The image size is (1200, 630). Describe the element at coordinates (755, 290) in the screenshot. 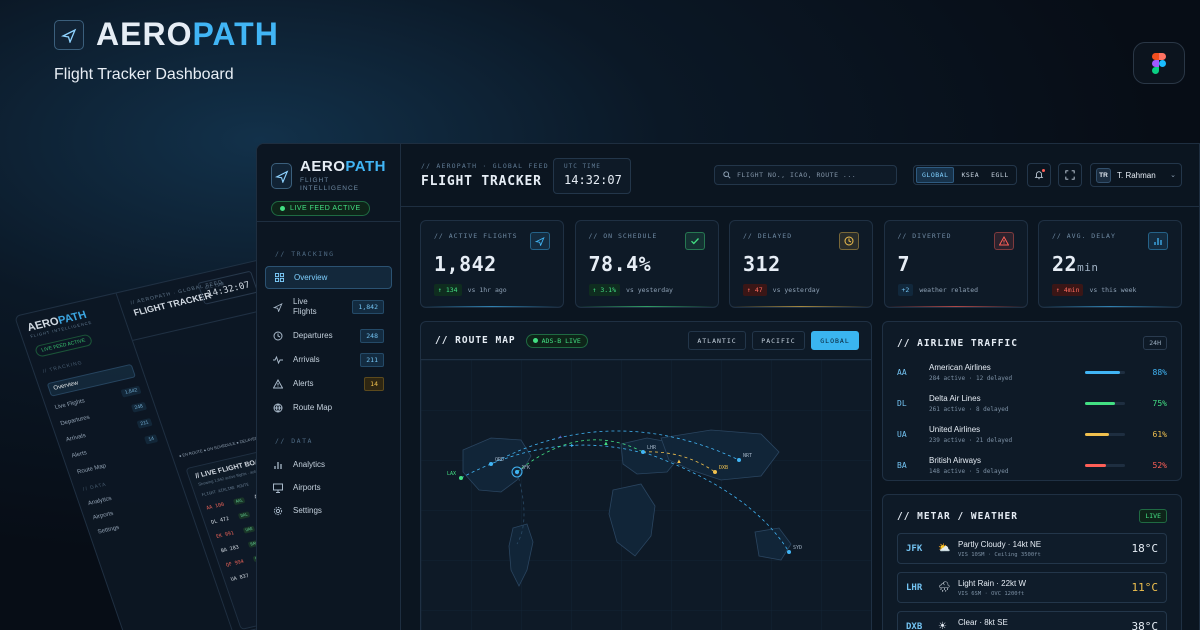

I see `stat-change: ↑ 47` at that location.